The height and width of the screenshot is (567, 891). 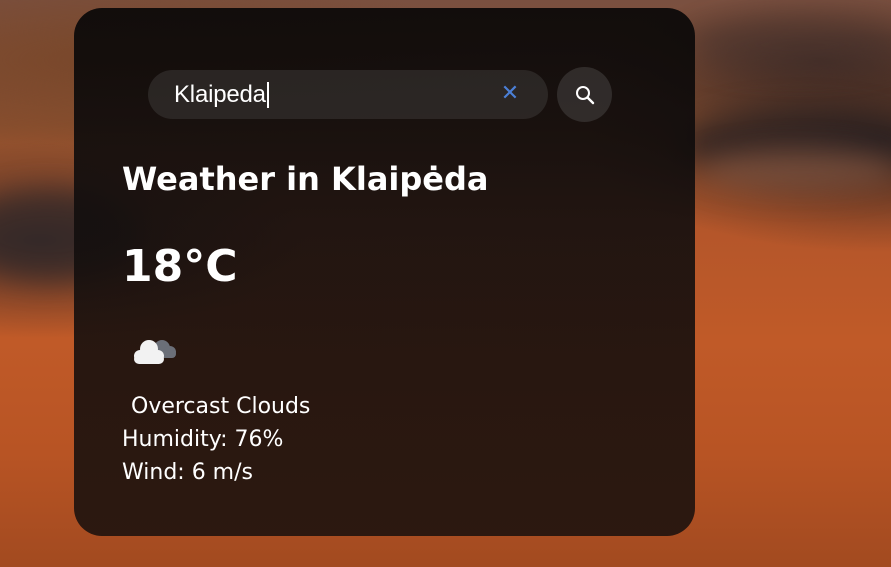 I want to click on weather-title: Weather in Klaipėda, so click(x=305, y=179).